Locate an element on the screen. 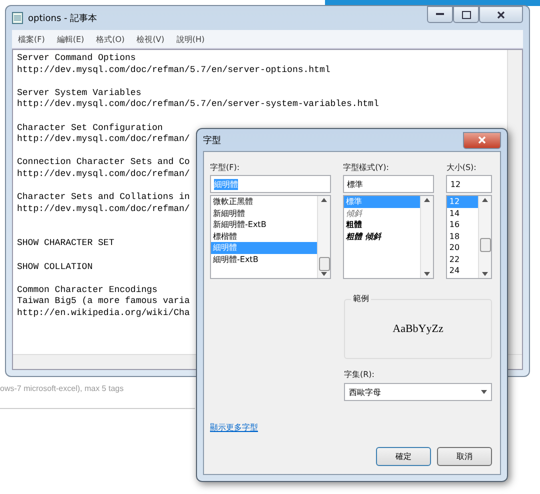 This screenshot has height=494, width=540. list-item: 微軟正黑體 is located at coordinates (264, 202).